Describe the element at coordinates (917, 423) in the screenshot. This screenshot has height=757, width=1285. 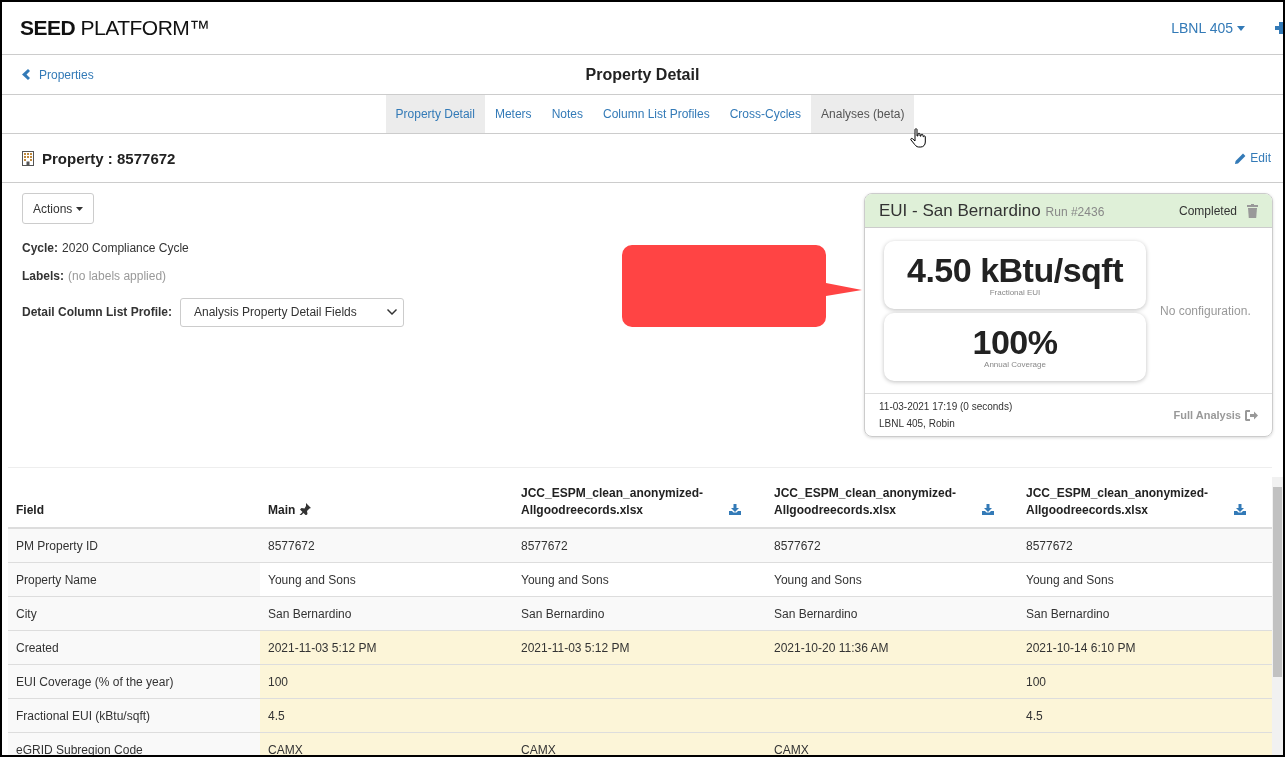
I see `run-author: LBNL 405, Robin` at that location.